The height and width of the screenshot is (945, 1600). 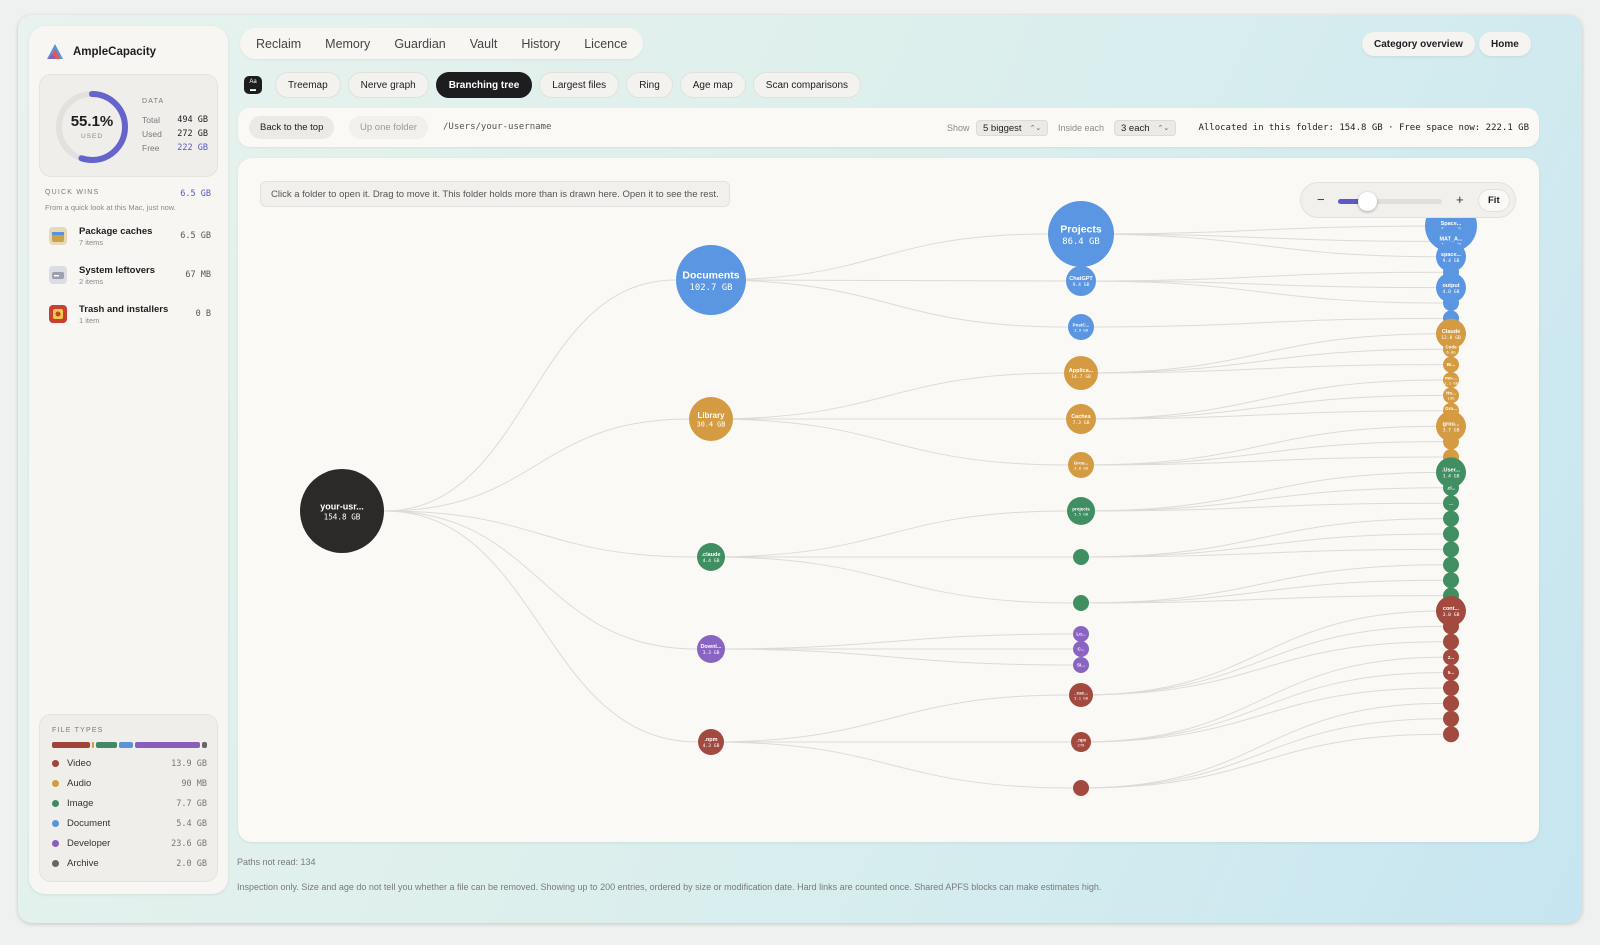 What do you see at coordinates (388, 85) in the screenshot?
I see `tab-nerve-graph: Nerve graph` at bounding box center [388, 85].